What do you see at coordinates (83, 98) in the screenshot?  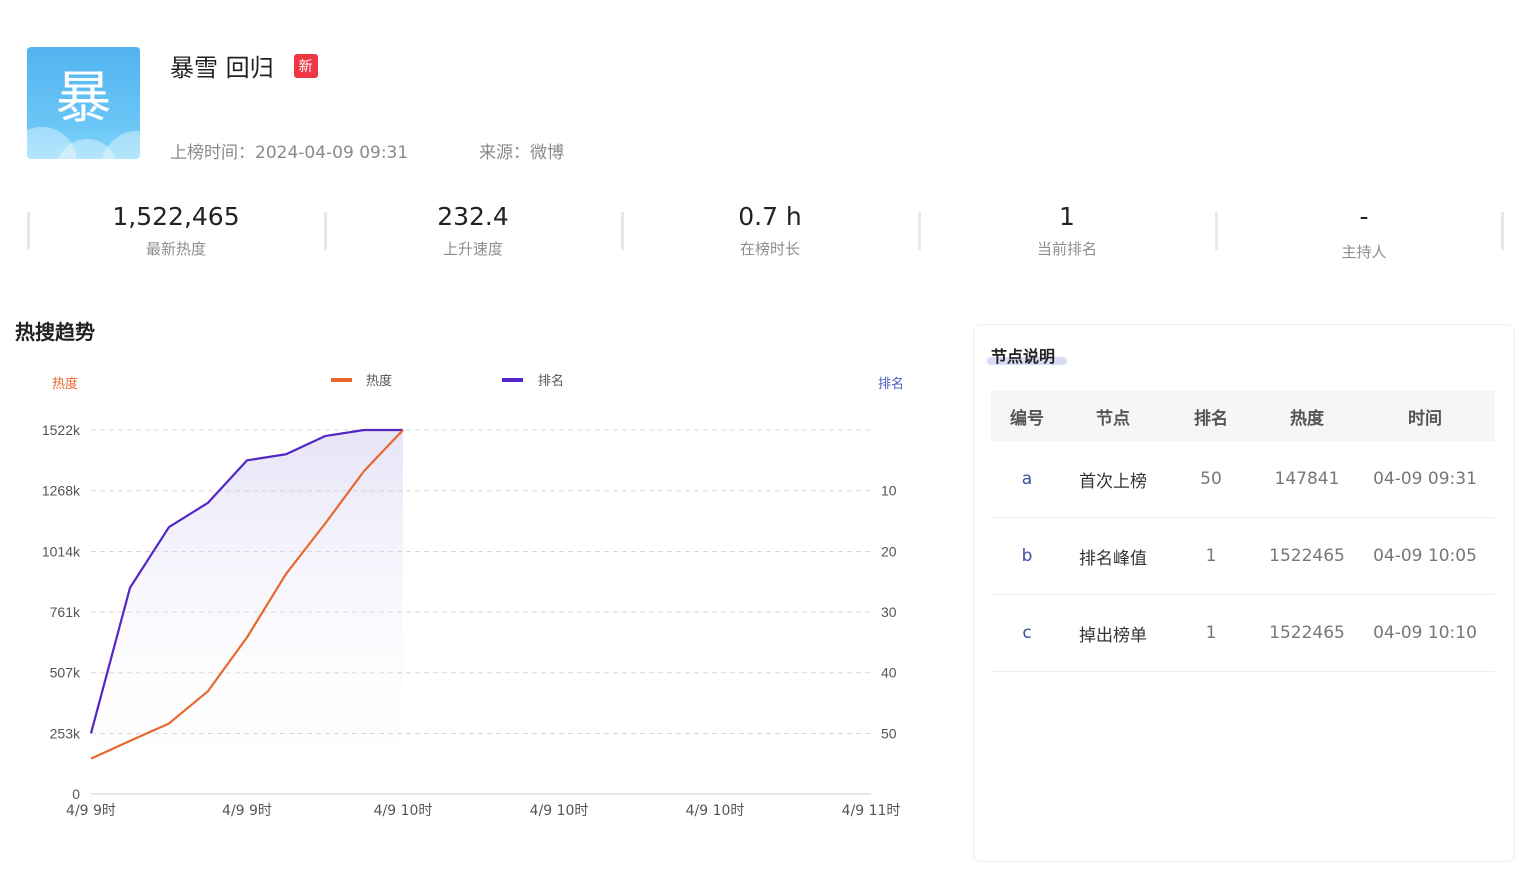 I see `logo-char: 暴` at bounding box center [83, 98].